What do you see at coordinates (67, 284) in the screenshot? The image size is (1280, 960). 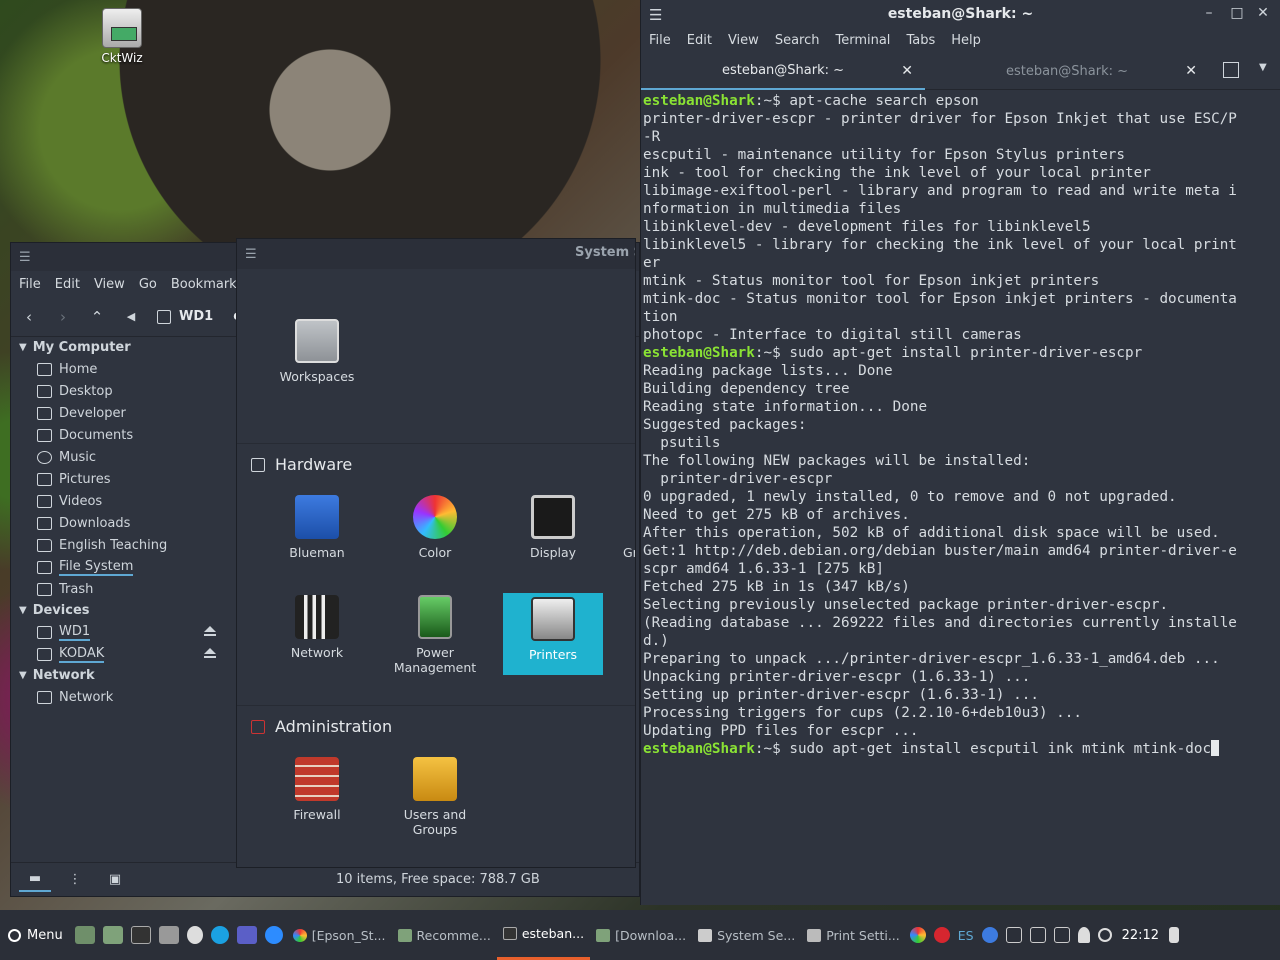 I see `fm-menu-edit: Edit` at bounding box center [67, 284].